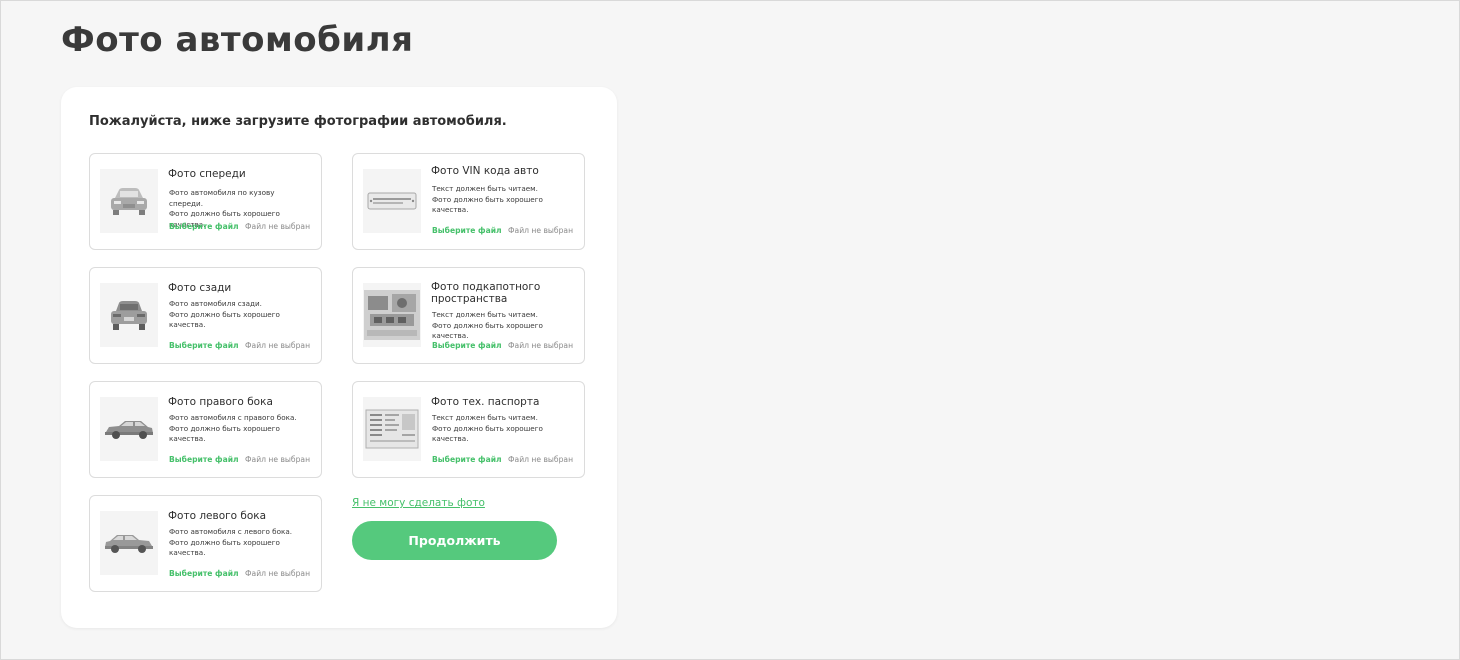  Describe the element at coordinates (129, 543) in the screenshot. I see `car-left-side-icon` at that location.